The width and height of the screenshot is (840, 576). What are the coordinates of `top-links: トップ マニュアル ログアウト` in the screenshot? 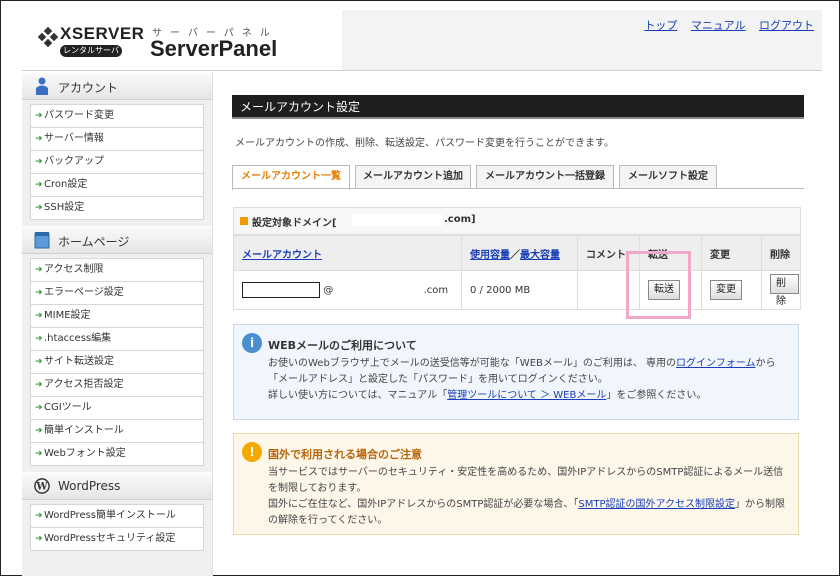 It's located at (724, 25).